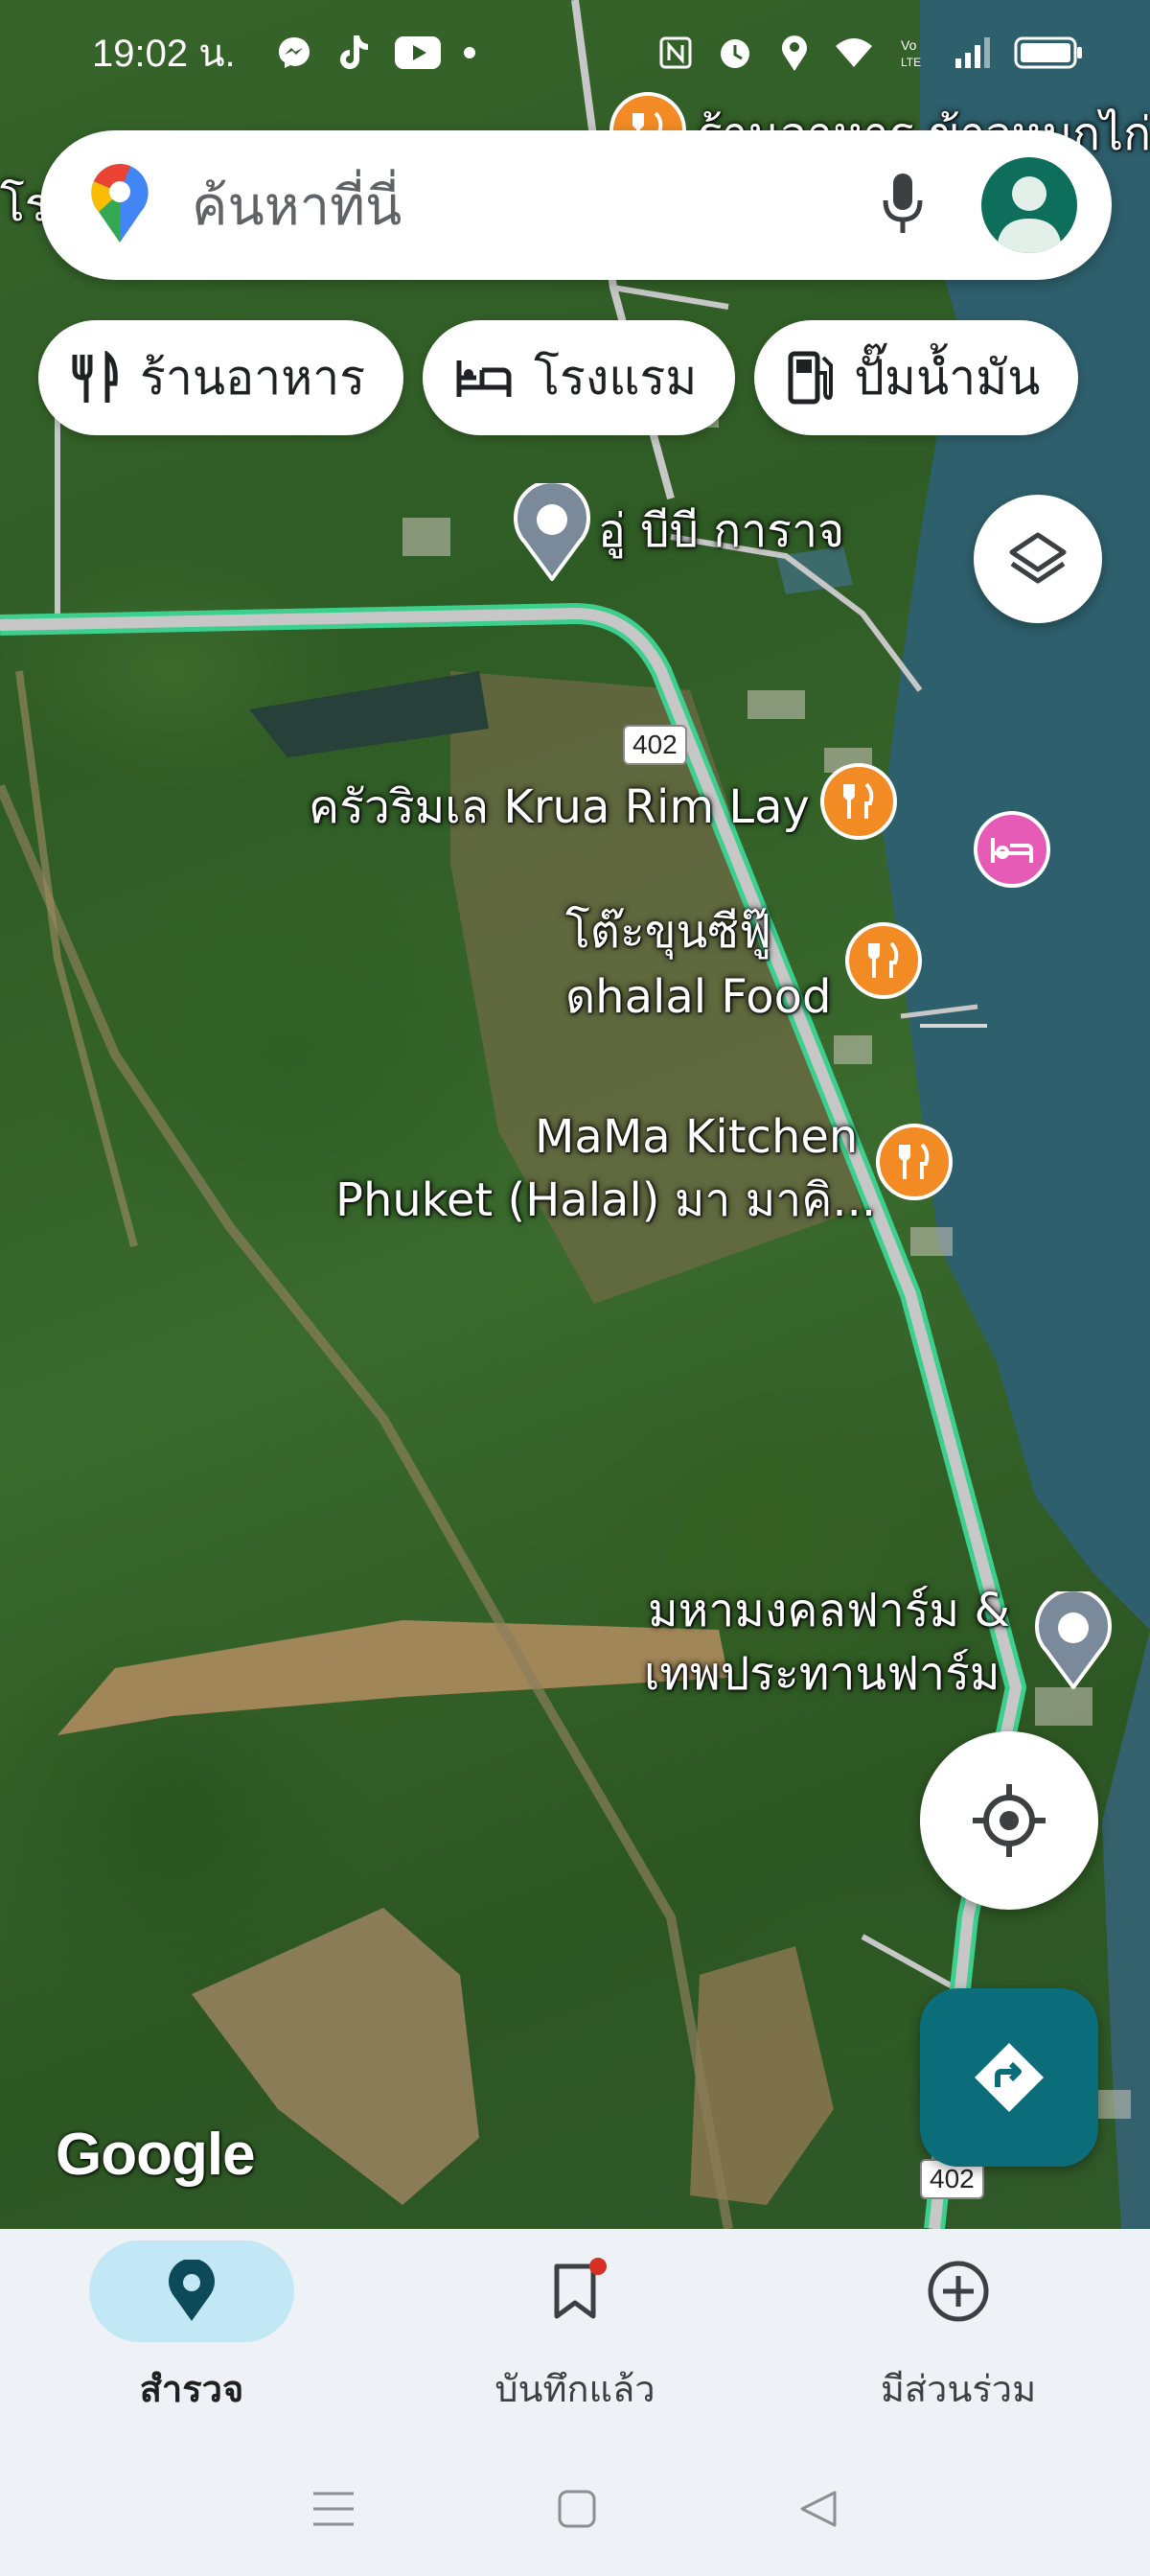  Describe the element at coordinates (616, 377) in the screenshot. I see `chip-hotels-label: โรงแรม` at that location.